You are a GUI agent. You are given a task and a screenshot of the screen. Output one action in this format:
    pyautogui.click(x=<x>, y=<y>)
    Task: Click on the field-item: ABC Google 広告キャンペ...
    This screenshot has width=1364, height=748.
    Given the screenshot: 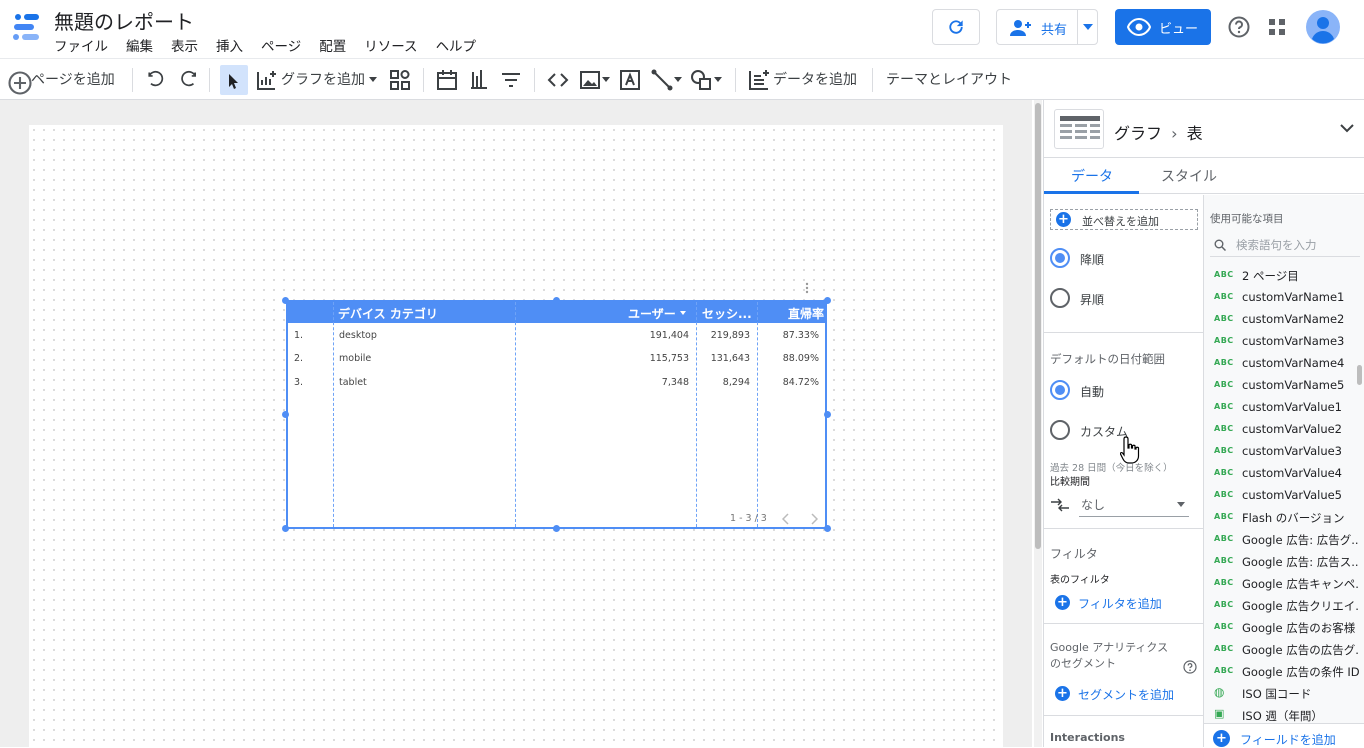 What is the action you would take?
    pyautogui.click(x=1286, y=584)
    